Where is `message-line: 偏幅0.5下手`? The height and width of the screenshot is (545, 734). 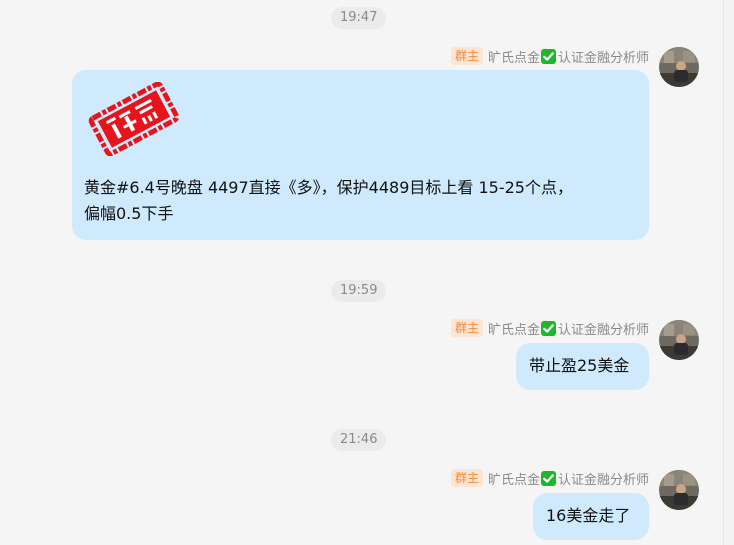 message-line: 偏幅0.5下手 is located at coordinates (129, 213).